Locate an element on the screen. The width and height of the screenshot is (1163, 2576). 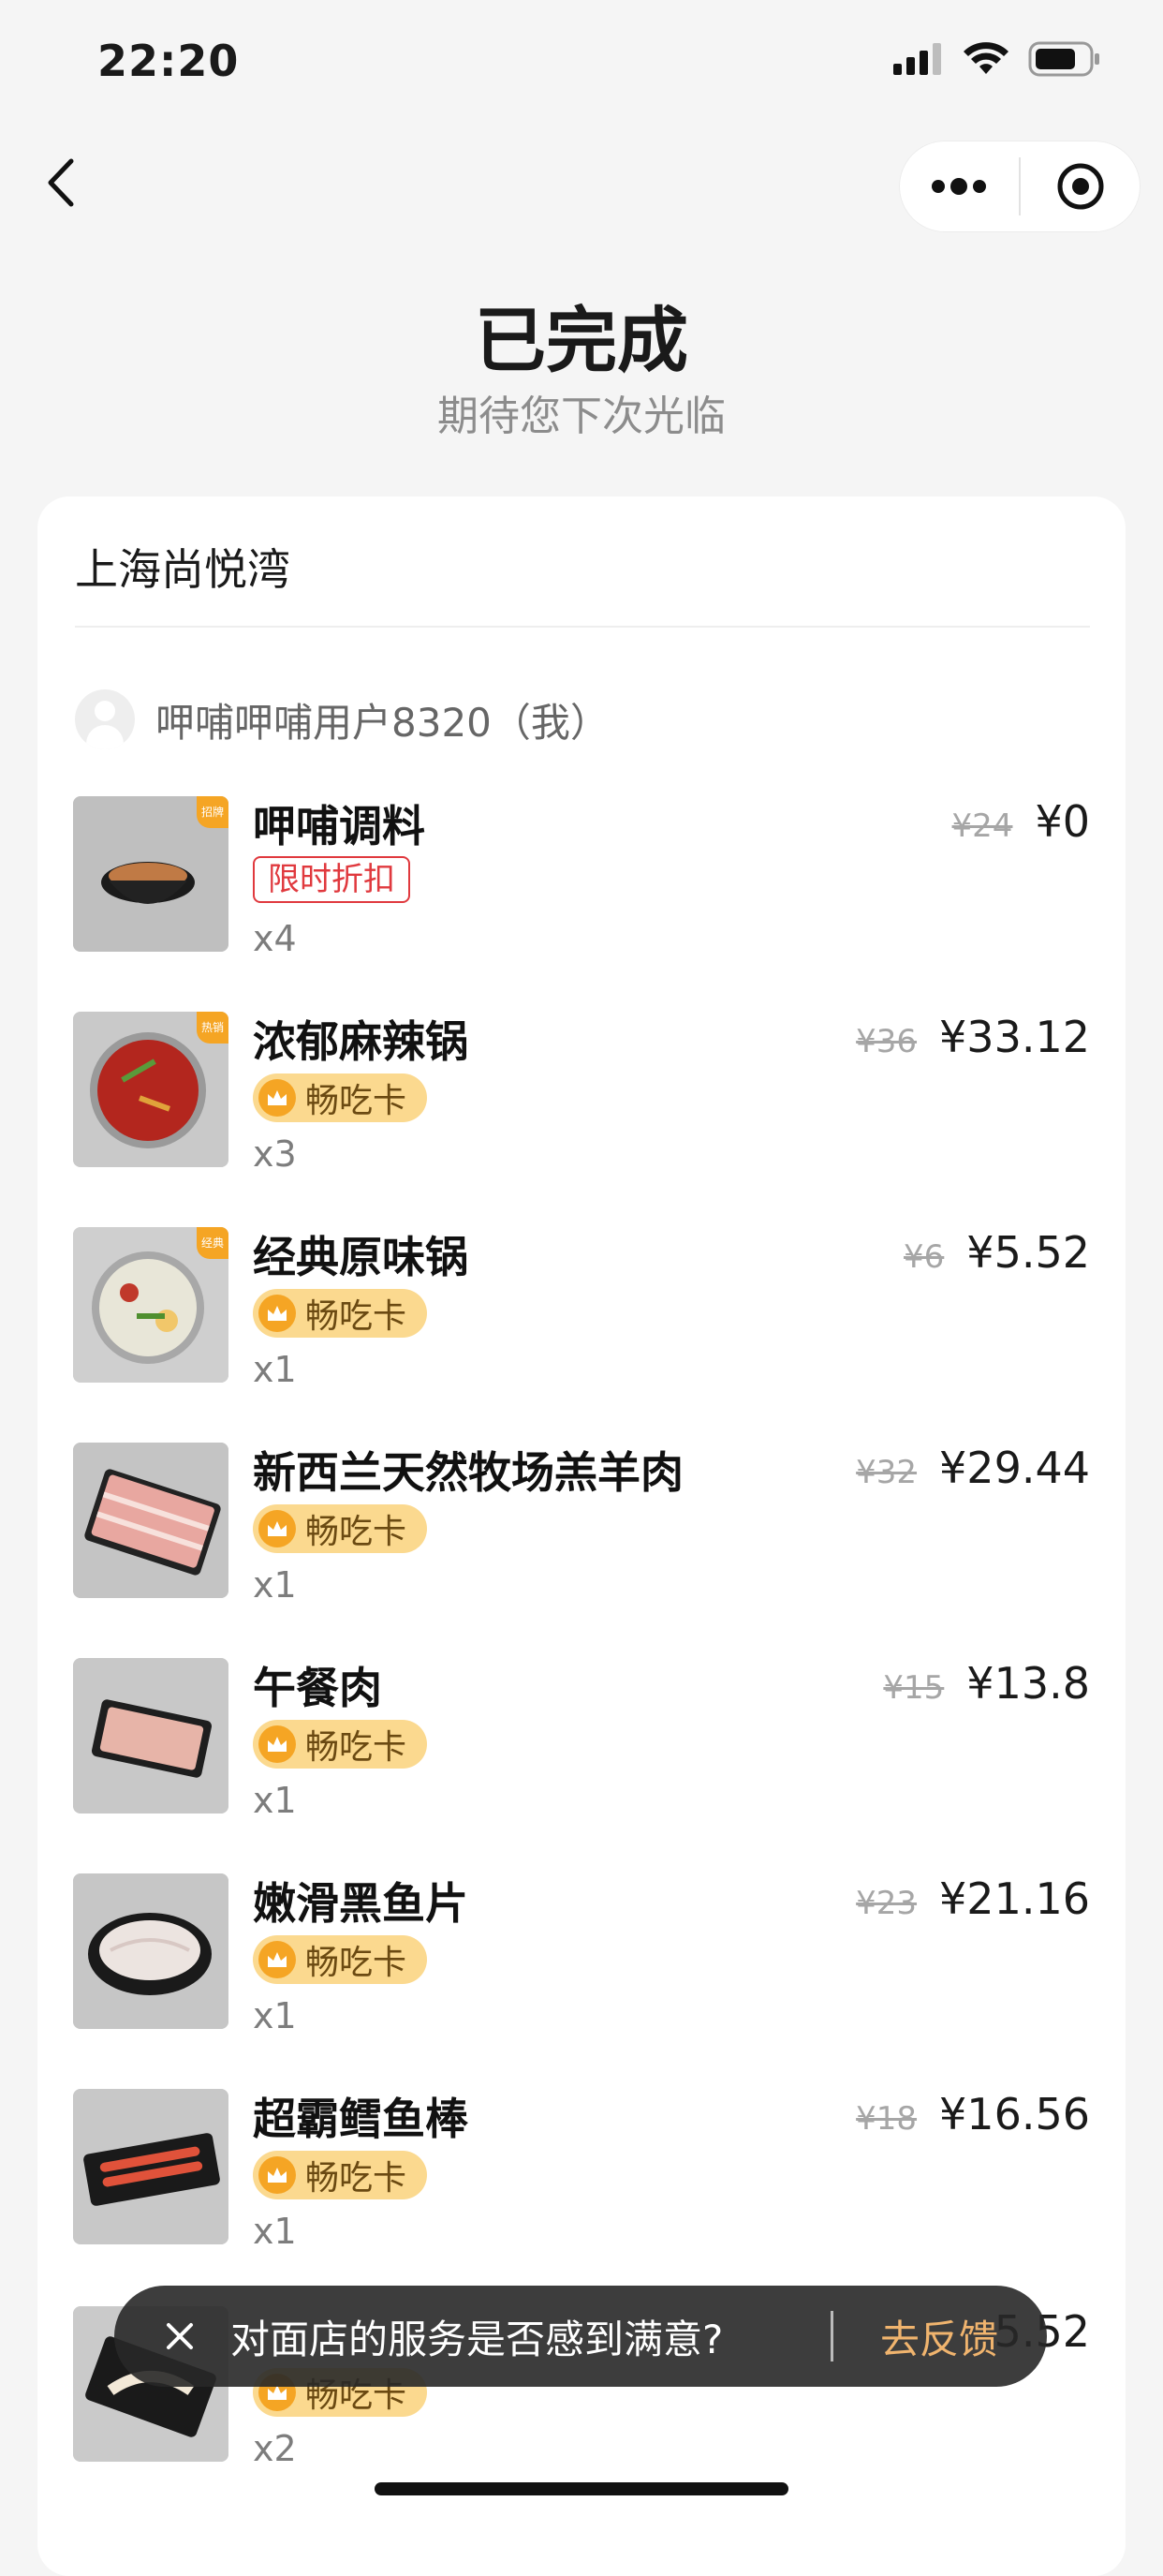
status-time: 22:20 is located at coordinates (169, 61).